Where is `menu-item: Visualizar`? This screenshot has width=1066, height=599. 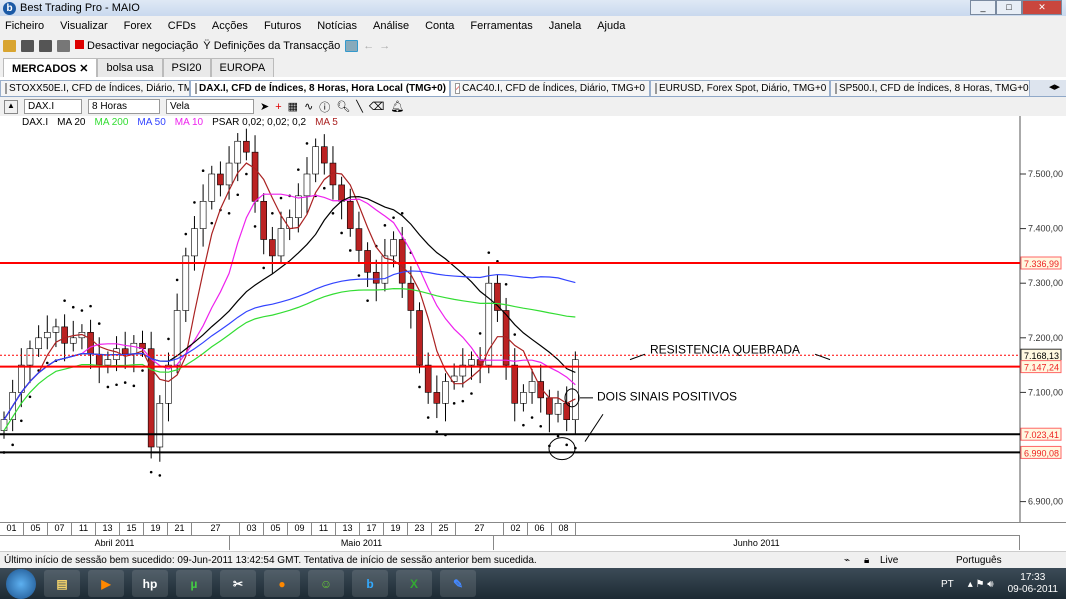
menu-item: Visualizar is located at coordinates (84, 26).